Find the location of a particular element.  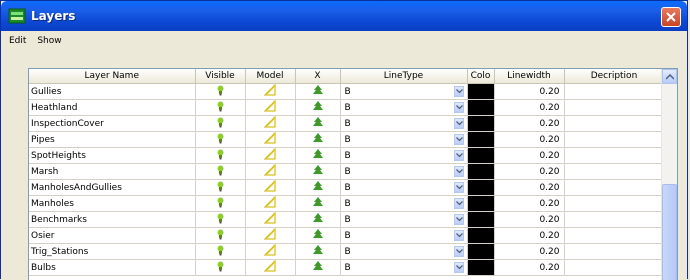

table-row: Pipes B 0.20 is located at coordinates (347, 139).